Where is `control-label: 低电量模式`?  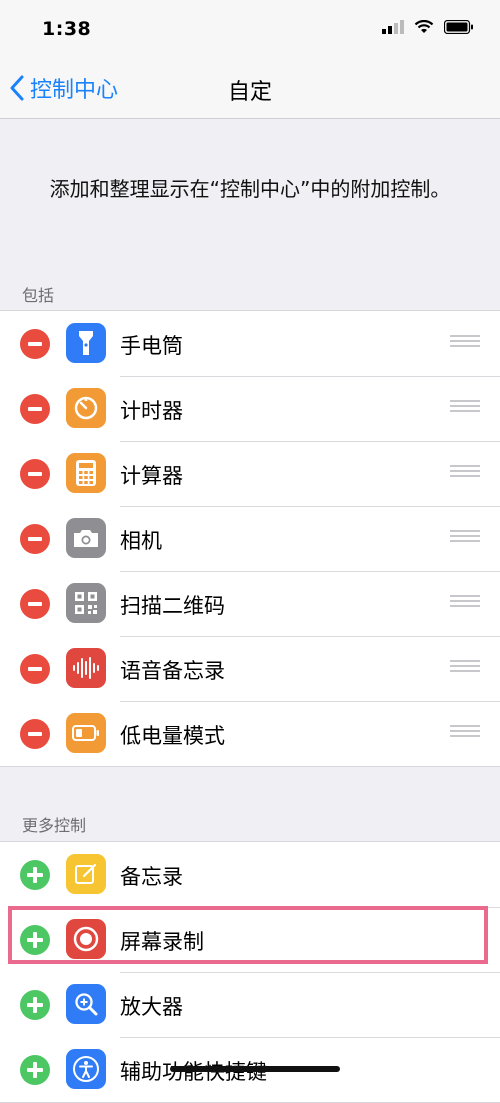
control-label: 低电量模式 is located at coordinates (172, 736).